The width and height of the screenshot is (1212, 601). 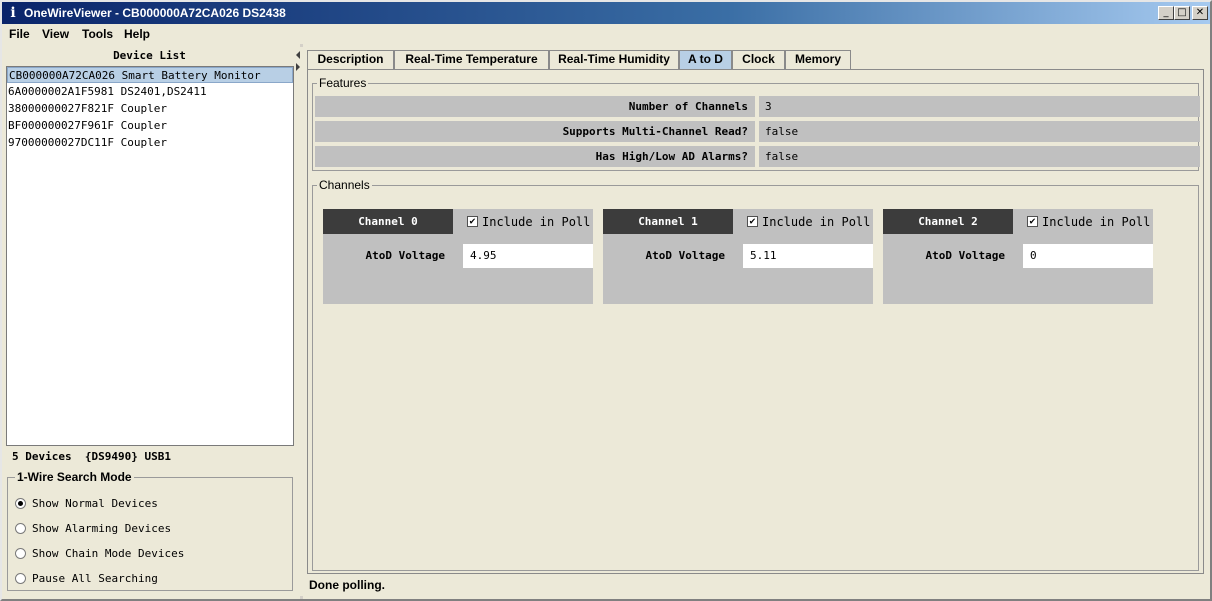 I want to click on tab-real-time-temperature: Real-Time Temperature, so click(x=471, y=59).